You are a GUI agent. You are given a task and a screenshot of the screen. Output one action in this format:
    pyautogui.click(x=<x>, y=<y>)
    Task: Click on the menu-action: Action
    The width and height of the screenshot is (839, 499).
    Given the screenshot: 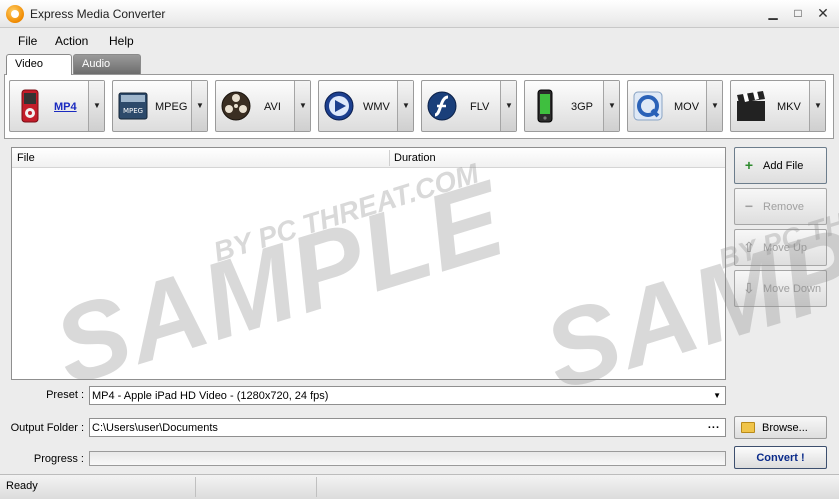 What is the action you would take?
    pyautogui.click(x=71, y=41)
    